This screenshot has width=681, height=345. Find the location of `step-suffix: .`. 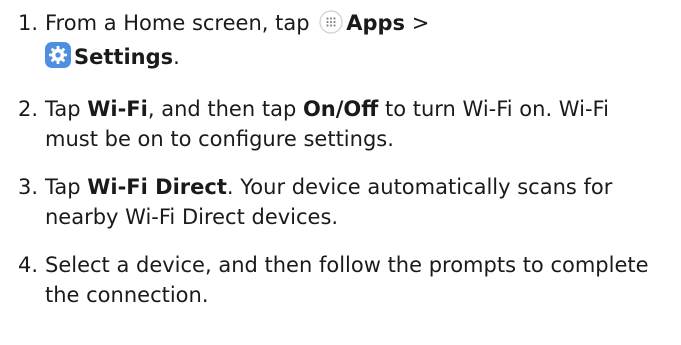

step-suffix: . is located at coordinates (176, 57).